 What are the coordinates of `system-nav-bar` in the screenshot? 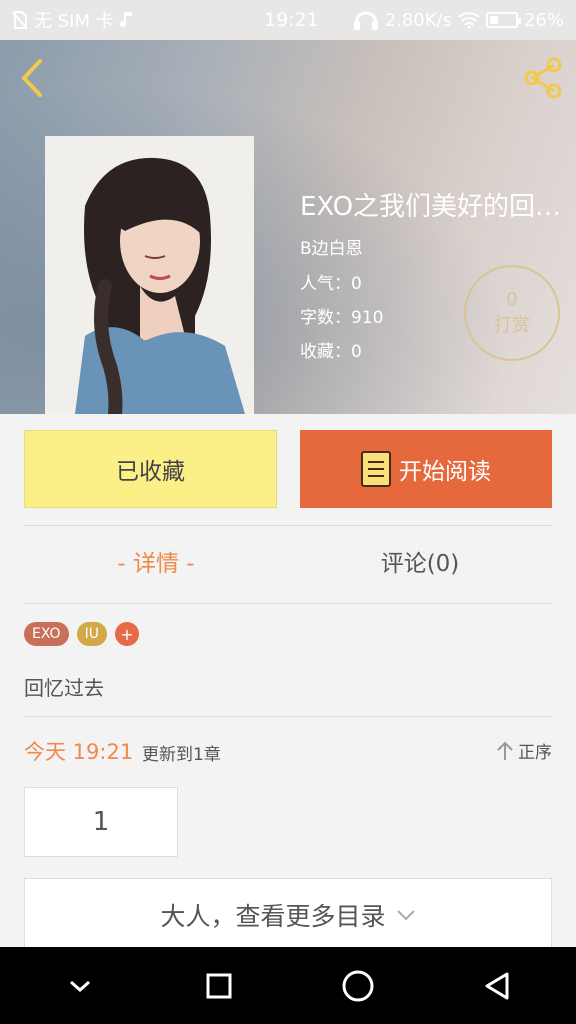 It's located at (288, 985).